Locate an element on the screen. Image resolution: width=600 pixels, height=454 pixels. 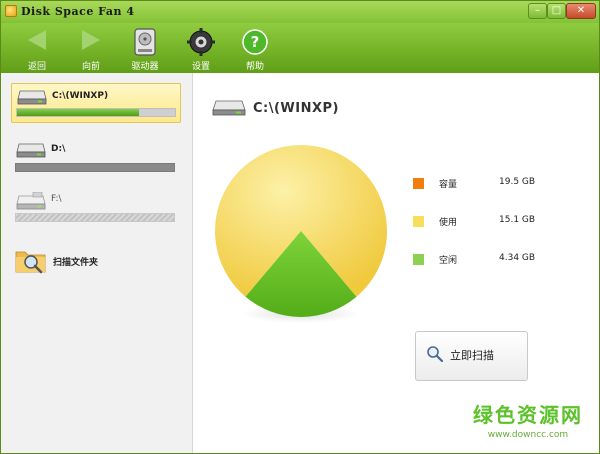
drive-name: F:\ is located at coordinates (56, 199).